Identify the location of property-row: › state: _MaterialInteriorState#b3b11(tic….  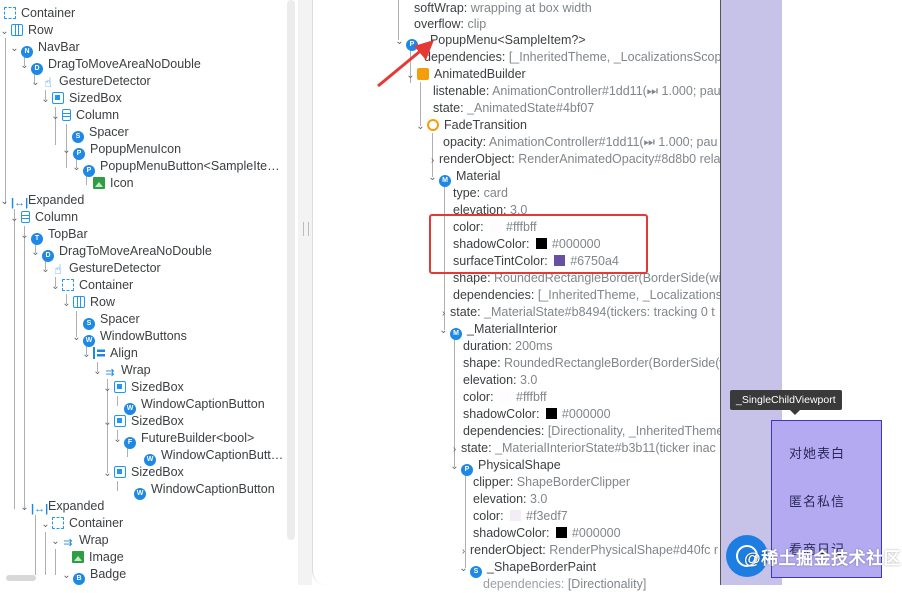
(583, 448).